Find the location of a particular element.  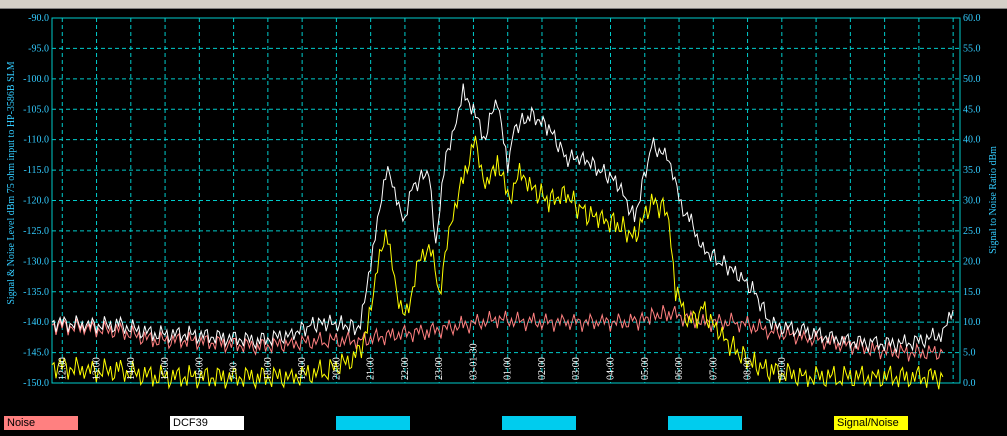

left-tick-label: -125.0 is located at coordinates (36, 231).